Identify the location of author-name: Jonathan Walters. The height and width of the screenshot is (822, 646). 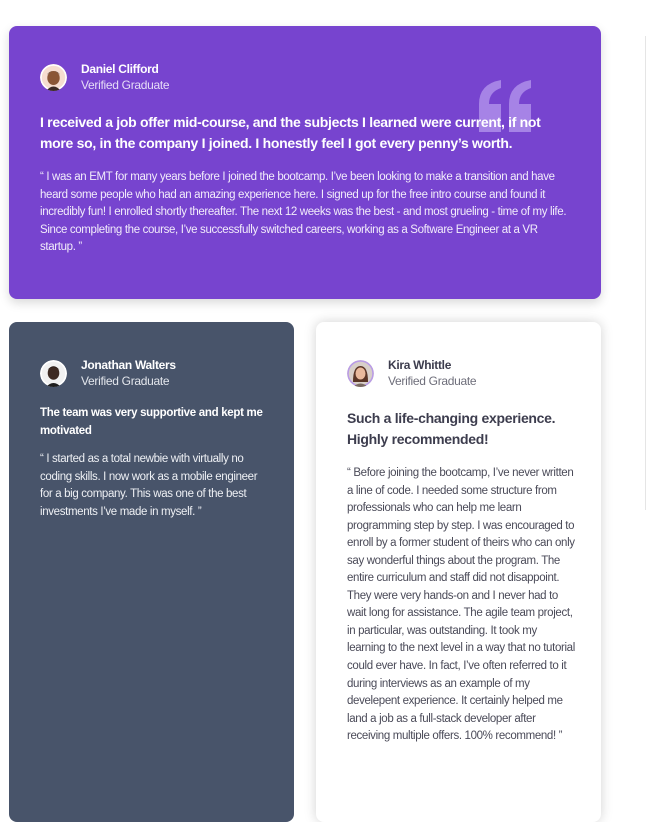
(128, 365).